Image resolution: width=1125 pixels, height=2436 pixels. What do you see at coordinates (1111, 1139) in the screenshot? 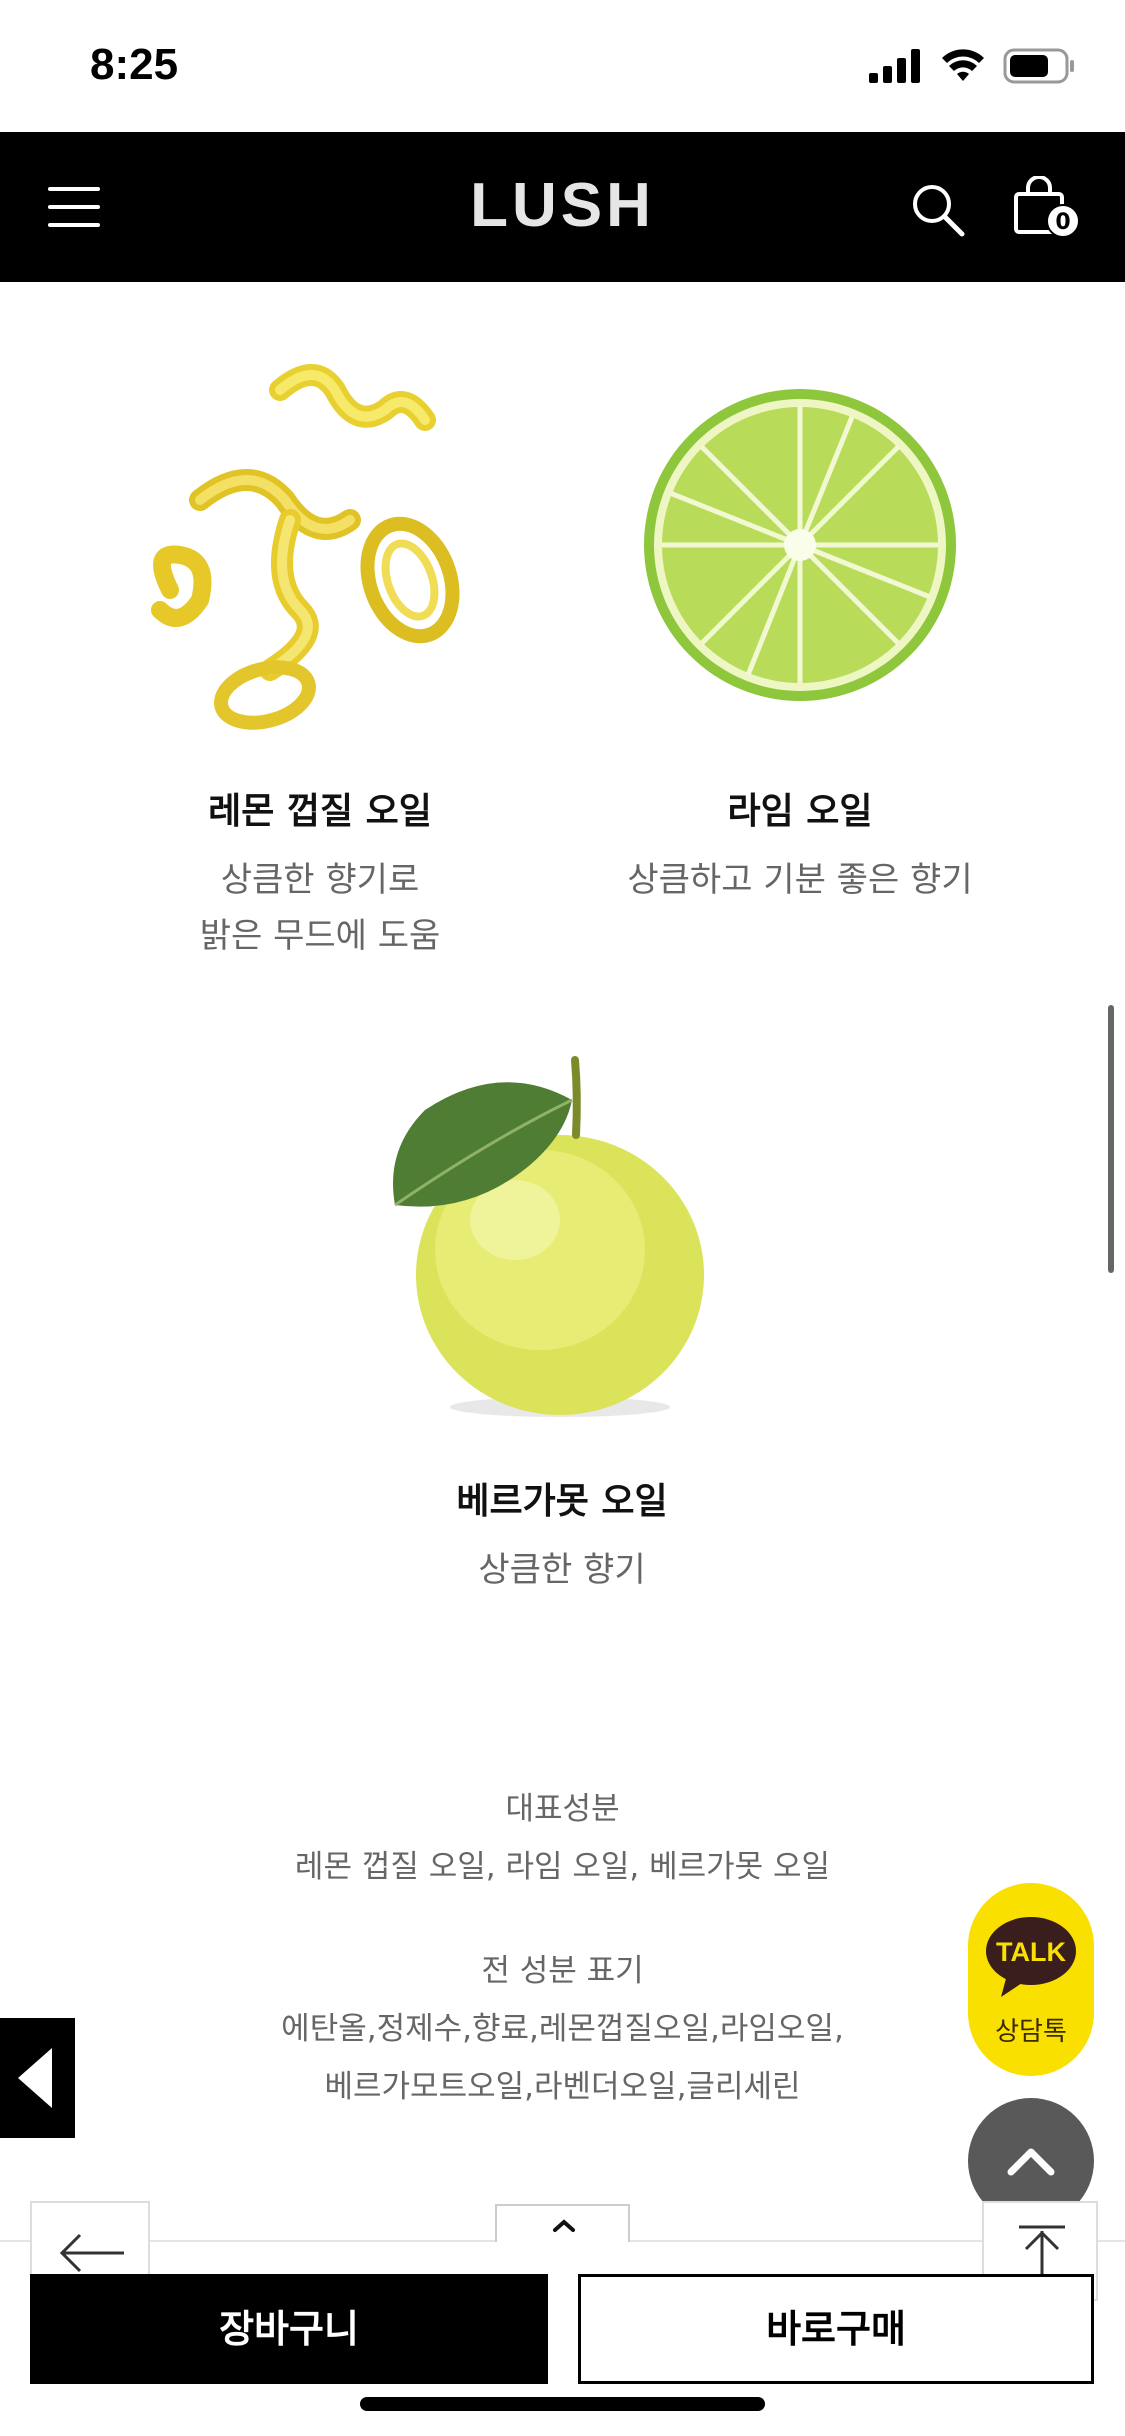
I see `scrollbar` at bounding box center [1111, 1139].